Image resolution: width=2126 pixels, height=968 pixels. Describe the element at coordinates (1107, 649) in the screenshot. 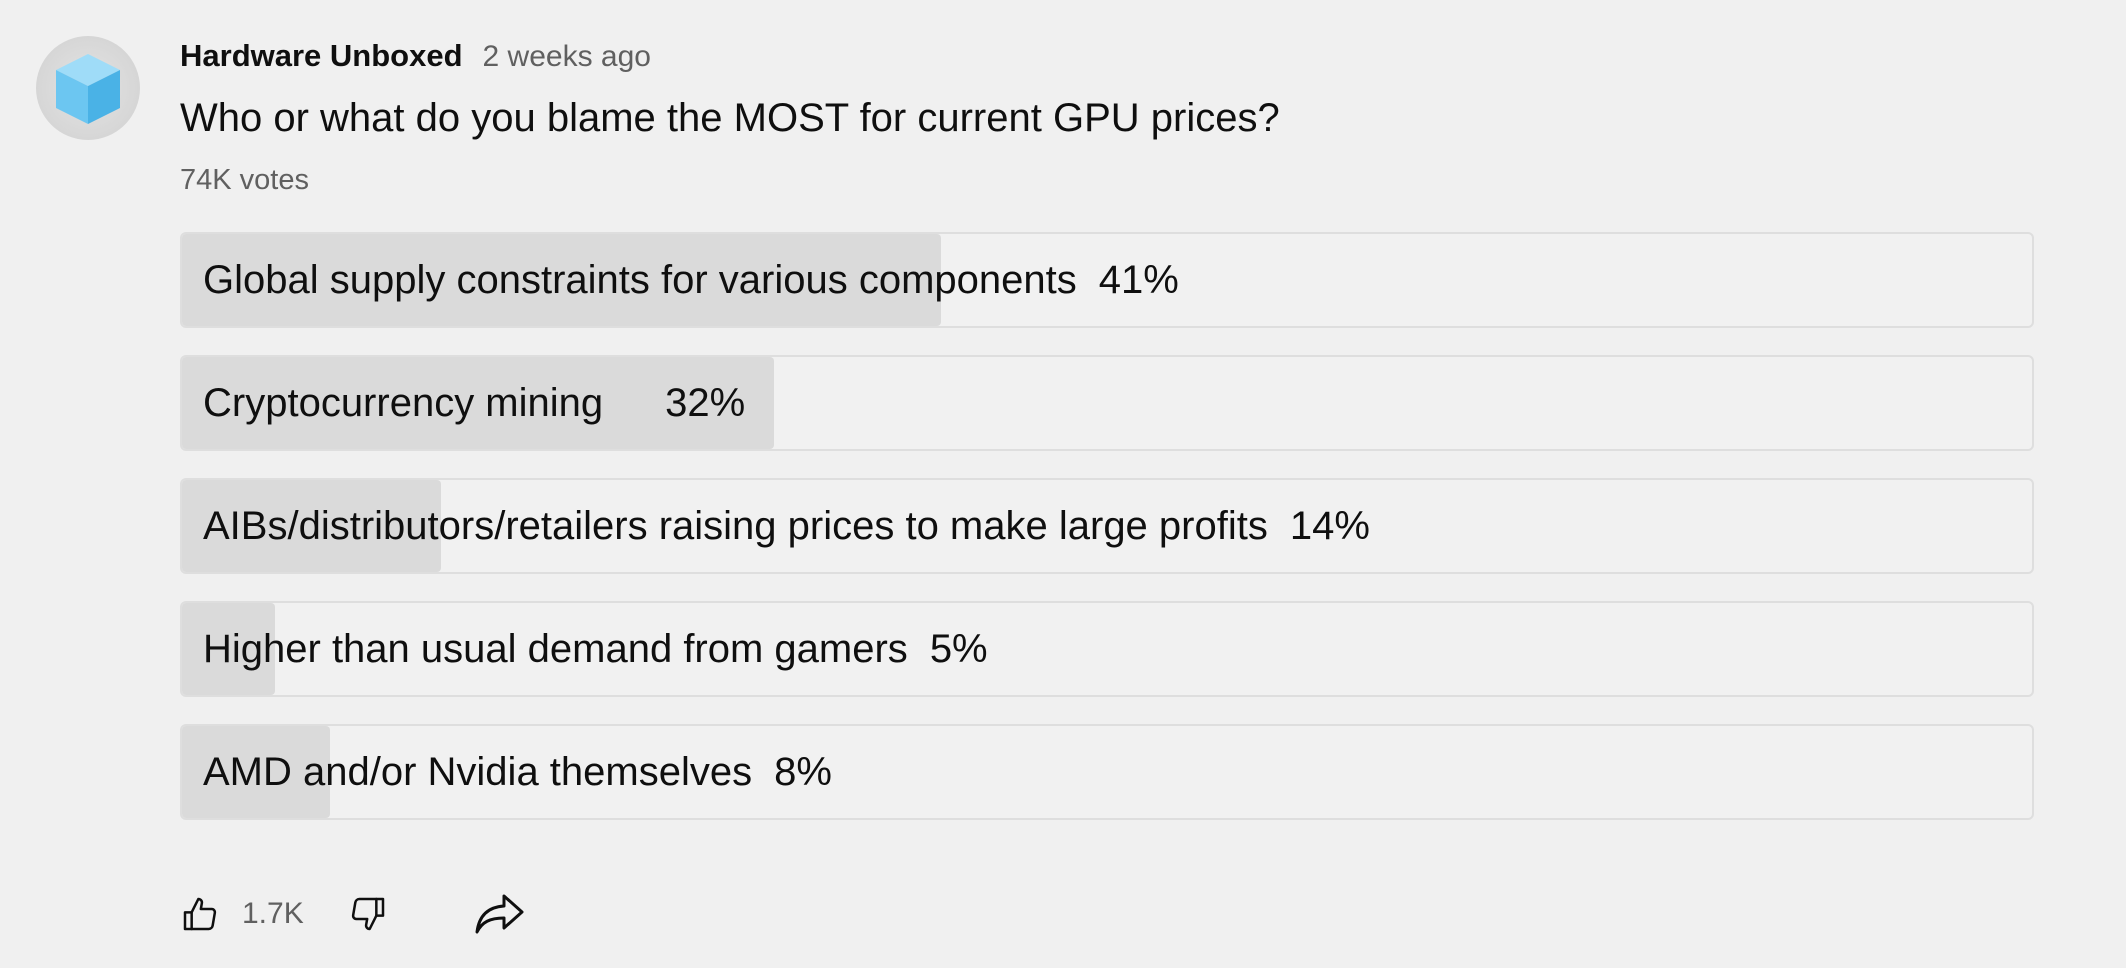

I see `poll-option: Higher than usual demand from gamers 5%` at that location.